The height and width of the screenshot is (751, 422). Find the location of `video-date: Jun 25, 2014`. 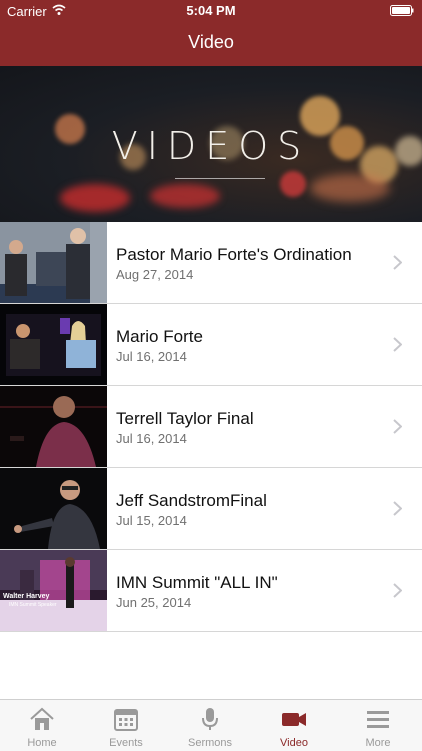

video-date: Jun 25, 2014 is located at coordinates (154, 602).